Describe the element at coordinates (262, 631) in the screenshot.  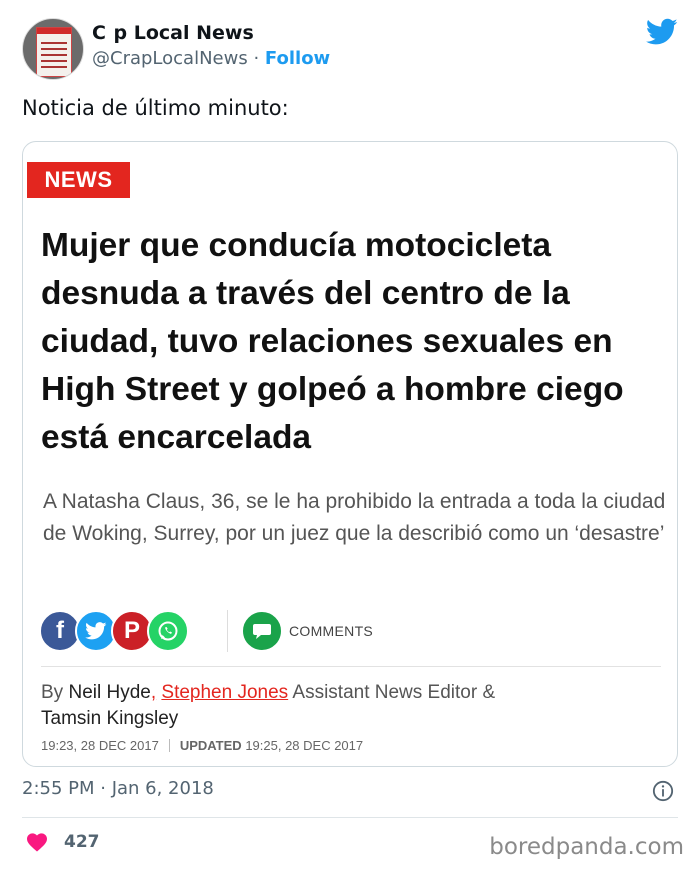
I see `comments-icon` at that location.